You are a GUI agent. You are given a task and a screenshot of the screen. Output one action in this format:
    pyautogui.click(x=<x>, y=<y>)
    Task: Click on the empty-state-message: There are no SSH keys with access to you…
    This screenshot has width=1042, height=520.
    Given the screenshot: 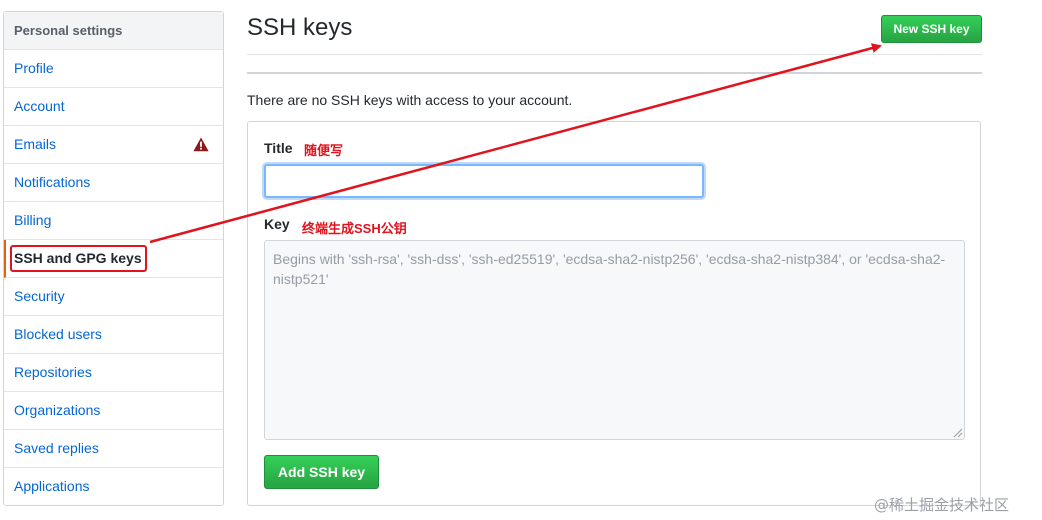 What is the action you would take?
    pyautogui.click(x=410, y=100)
    